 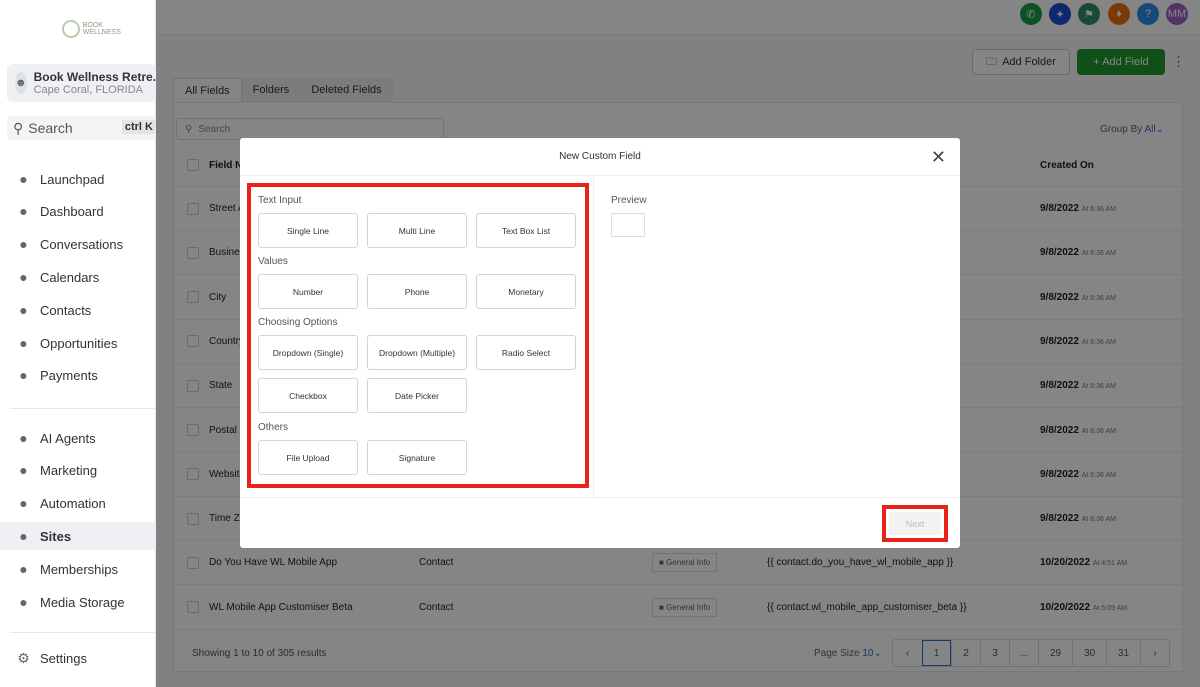 What do you see at coordinates (72, 179) in the screenshot?
I see `sidebar-item-label: Launchpad` at bounding box center [72, 179].